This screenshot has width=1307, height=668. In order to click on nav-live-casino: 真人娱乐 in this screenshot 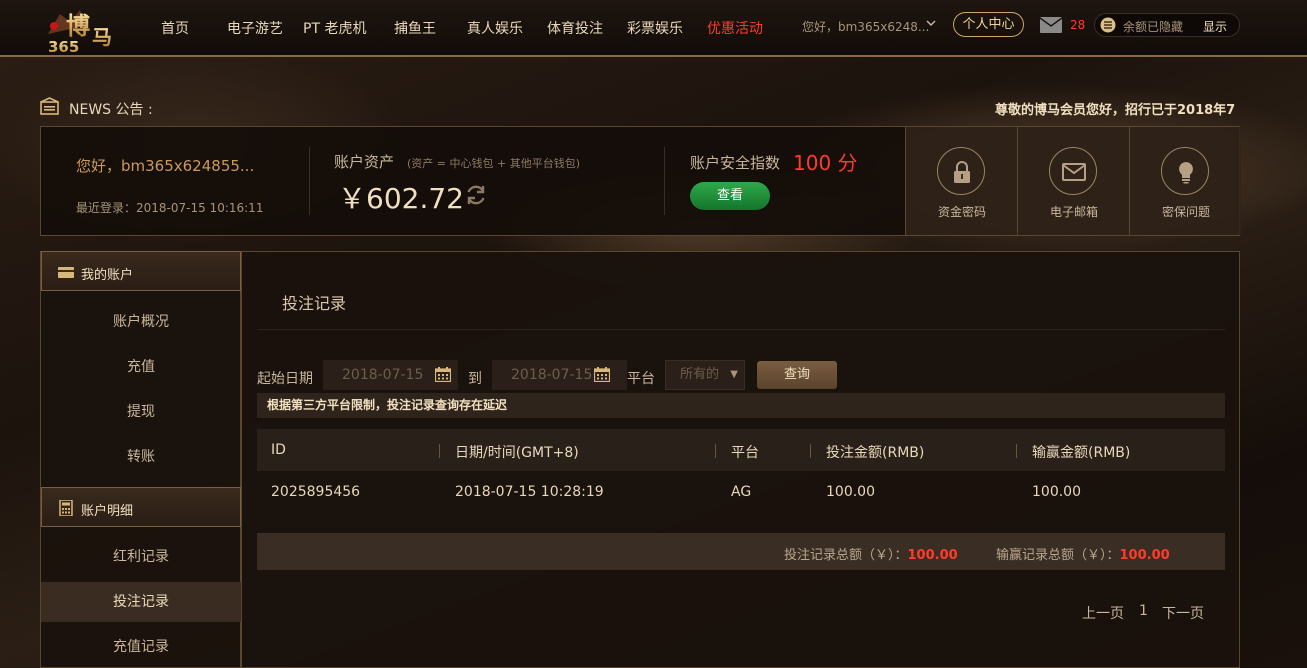, I will do `click(495, 28)`.